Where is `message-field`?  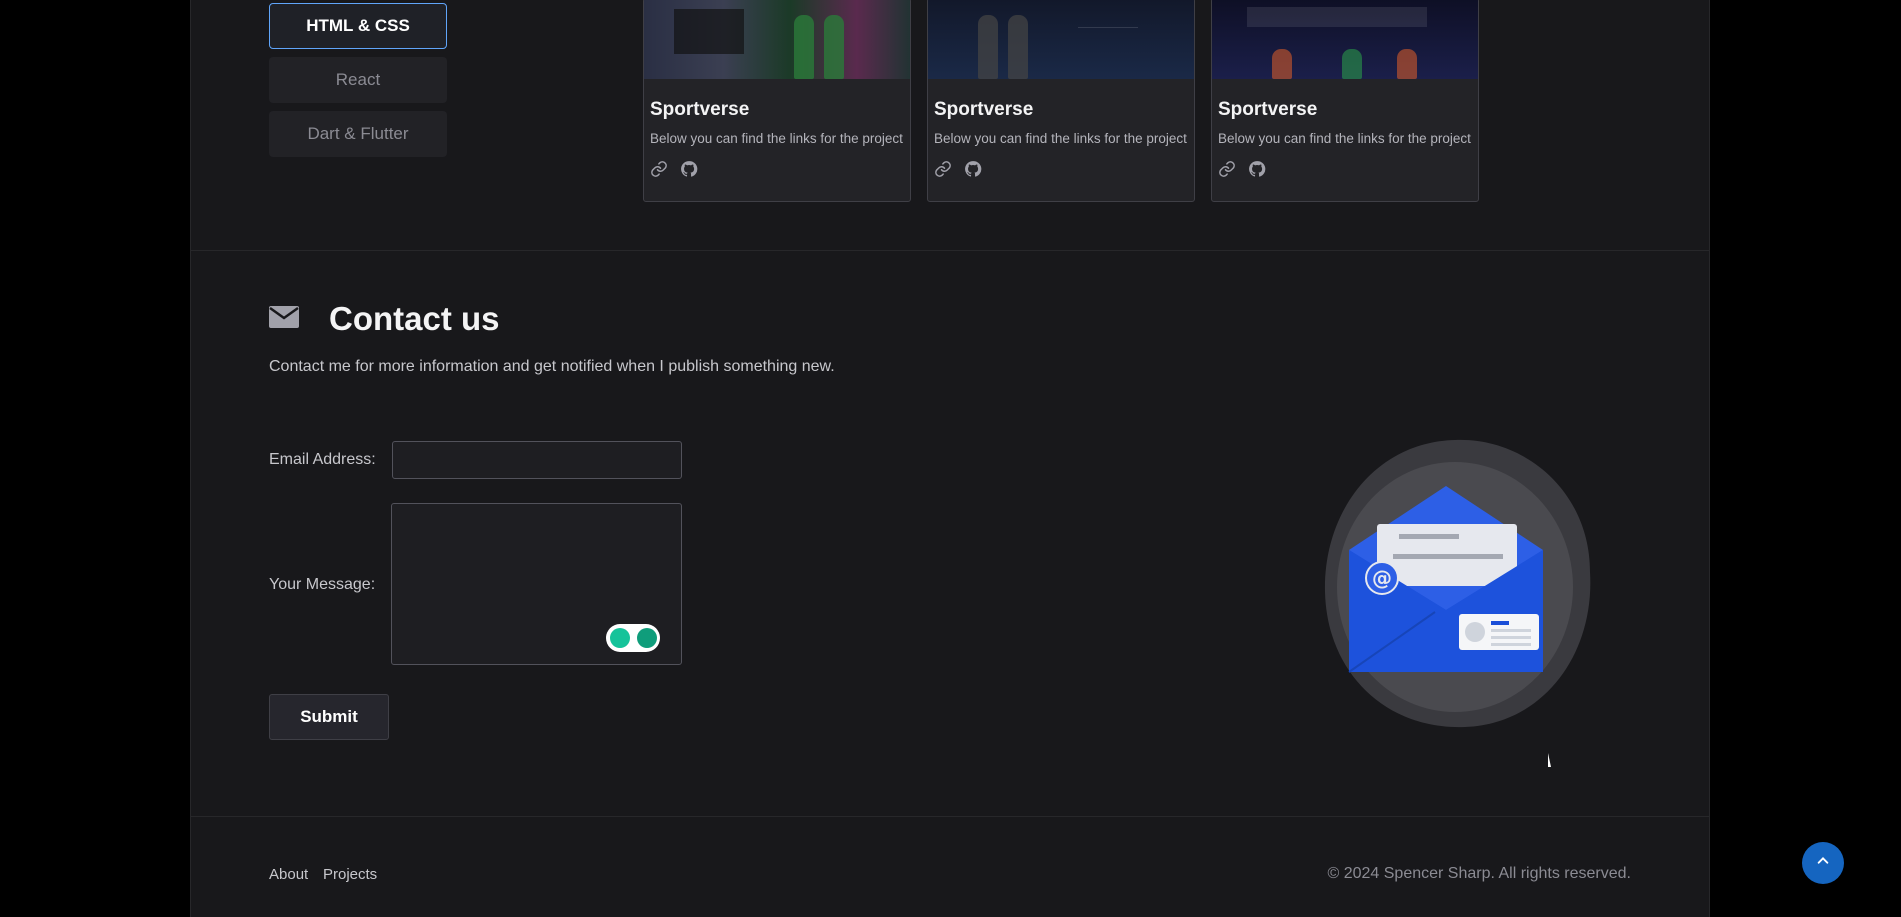 message-field is located at coordinates (536, 584).